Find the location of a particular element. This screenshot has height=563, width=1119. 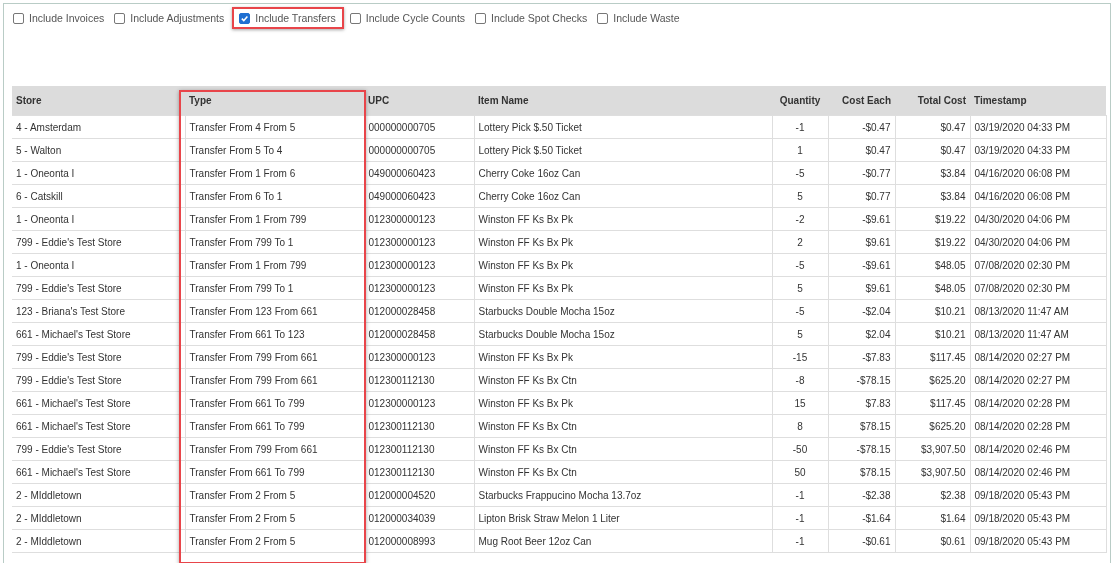

column-header: Total Cost is located at coordinates (932, 101).